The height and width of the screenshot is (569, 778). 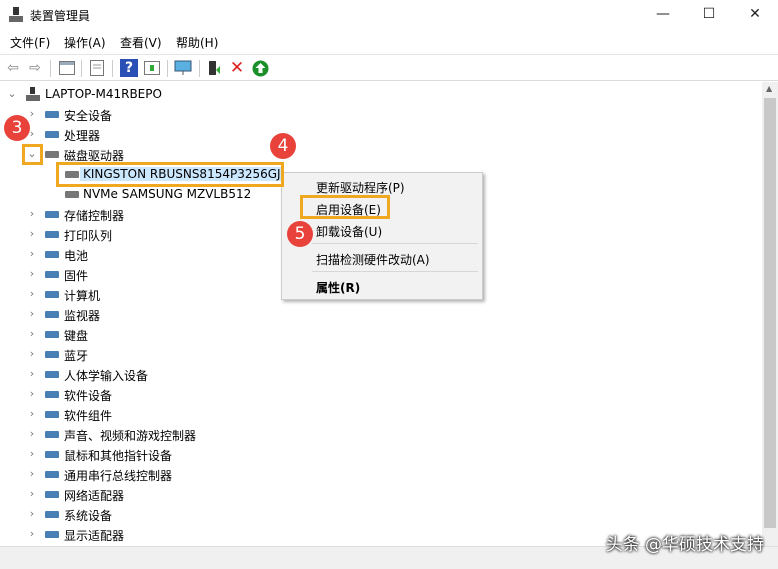 What do you see at coordinates (380, 334) in the screenshot?
I see `tree-item: › 键盘` at bounding box center [380, 334].